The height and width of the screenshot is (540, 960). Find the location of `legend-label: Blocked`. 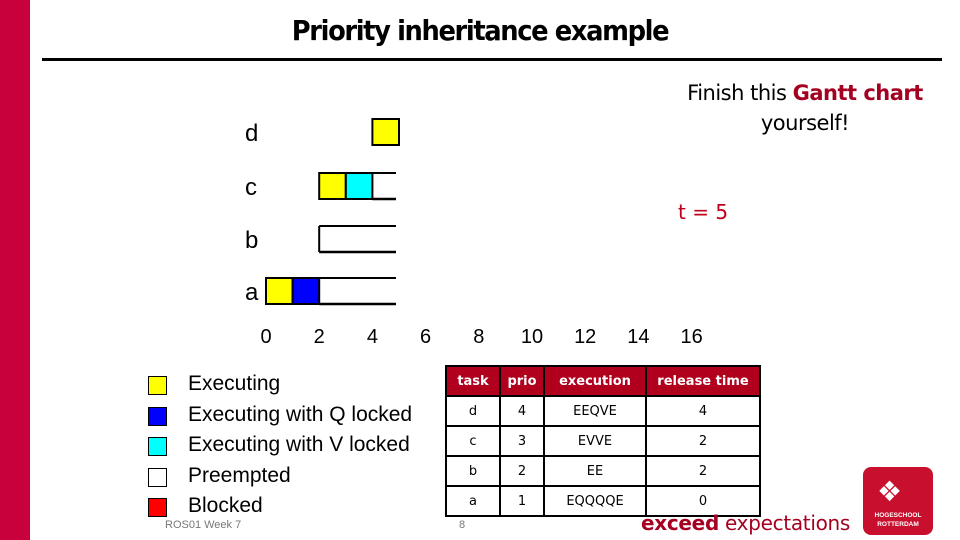

legend-label: Blocked is located at coordinates (225, 505).